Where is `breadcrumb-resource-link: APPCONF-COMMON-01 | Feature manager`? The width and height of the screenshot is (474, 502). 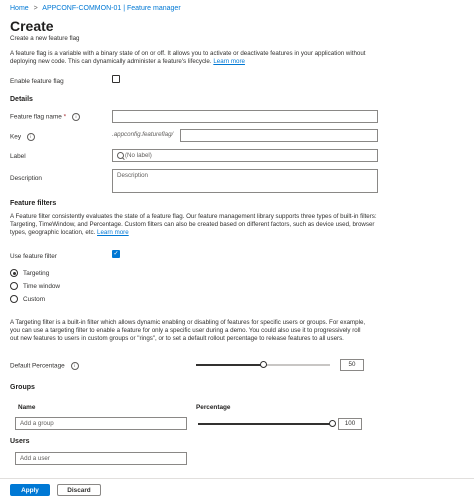
breadcrumb-resource-link: APPCONF-COMMON-01 | Feature manager is located at coordinates (111, 8).